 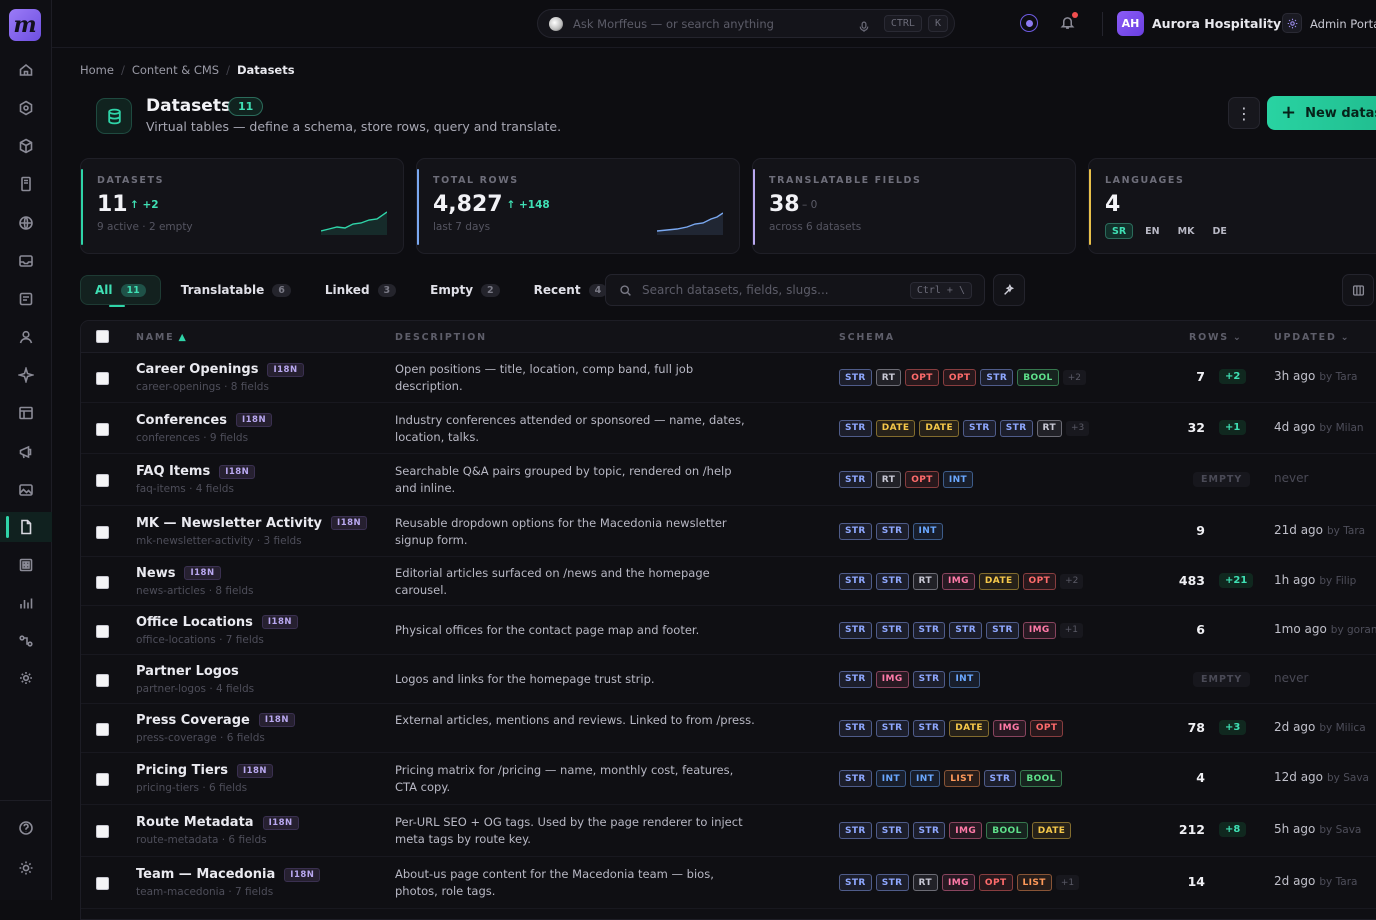 I want to click on dataset-name: Career Openings I18N, so click(x=220, y=369).